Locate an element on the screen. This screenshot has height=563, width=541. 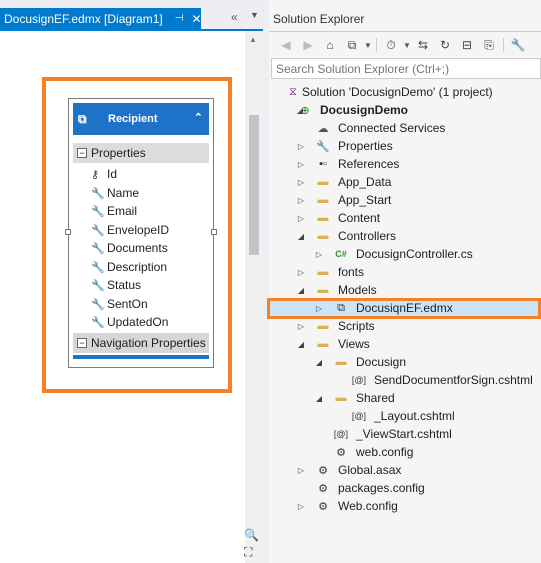
property-row-updatedon: 🔧 UpdatedOn is located at coordinates (129, 322).